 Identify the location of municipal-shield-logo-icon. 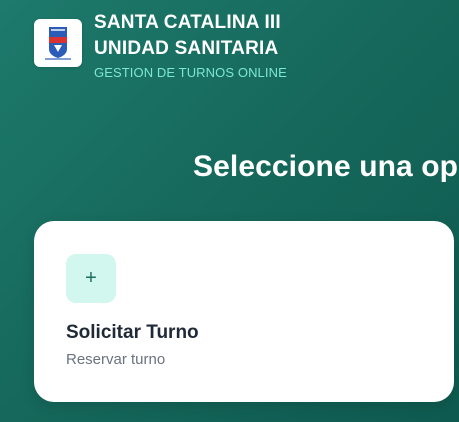
(58, 43).